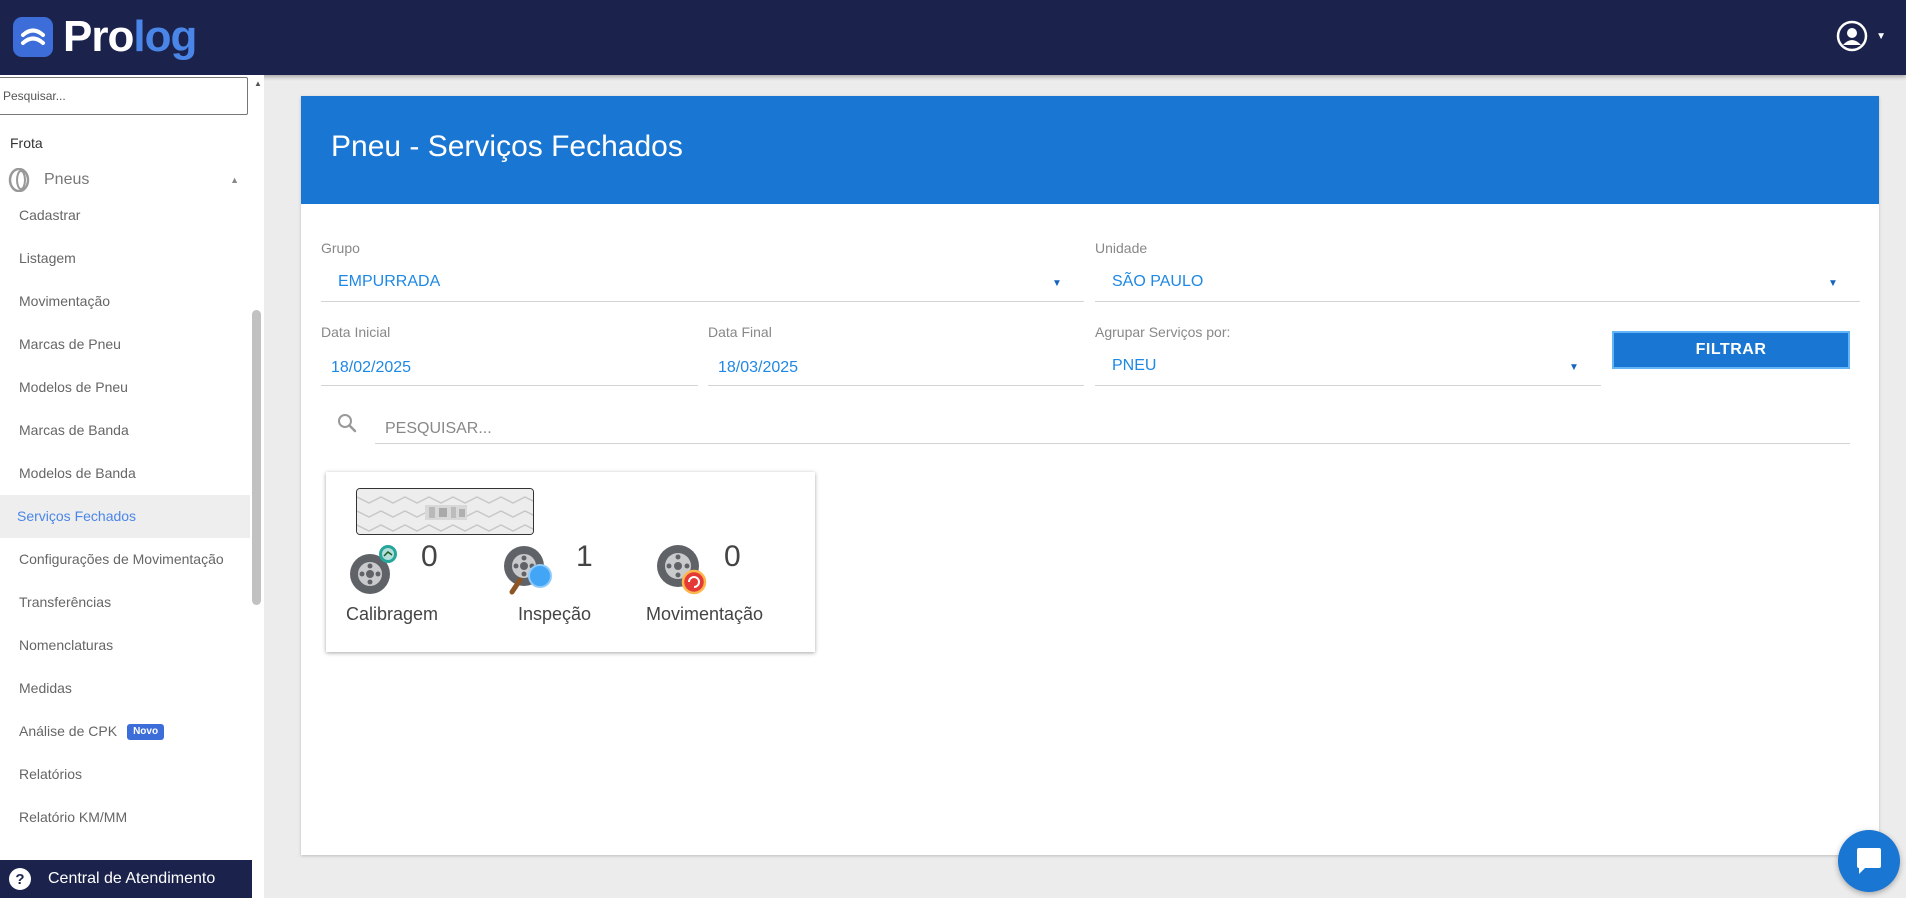 This screenshot has height=898, width=1906. What do you see at coordinates (124, 96) in the screenshot?
I see `sidebar-search-input` at bounding box center [124, 96].